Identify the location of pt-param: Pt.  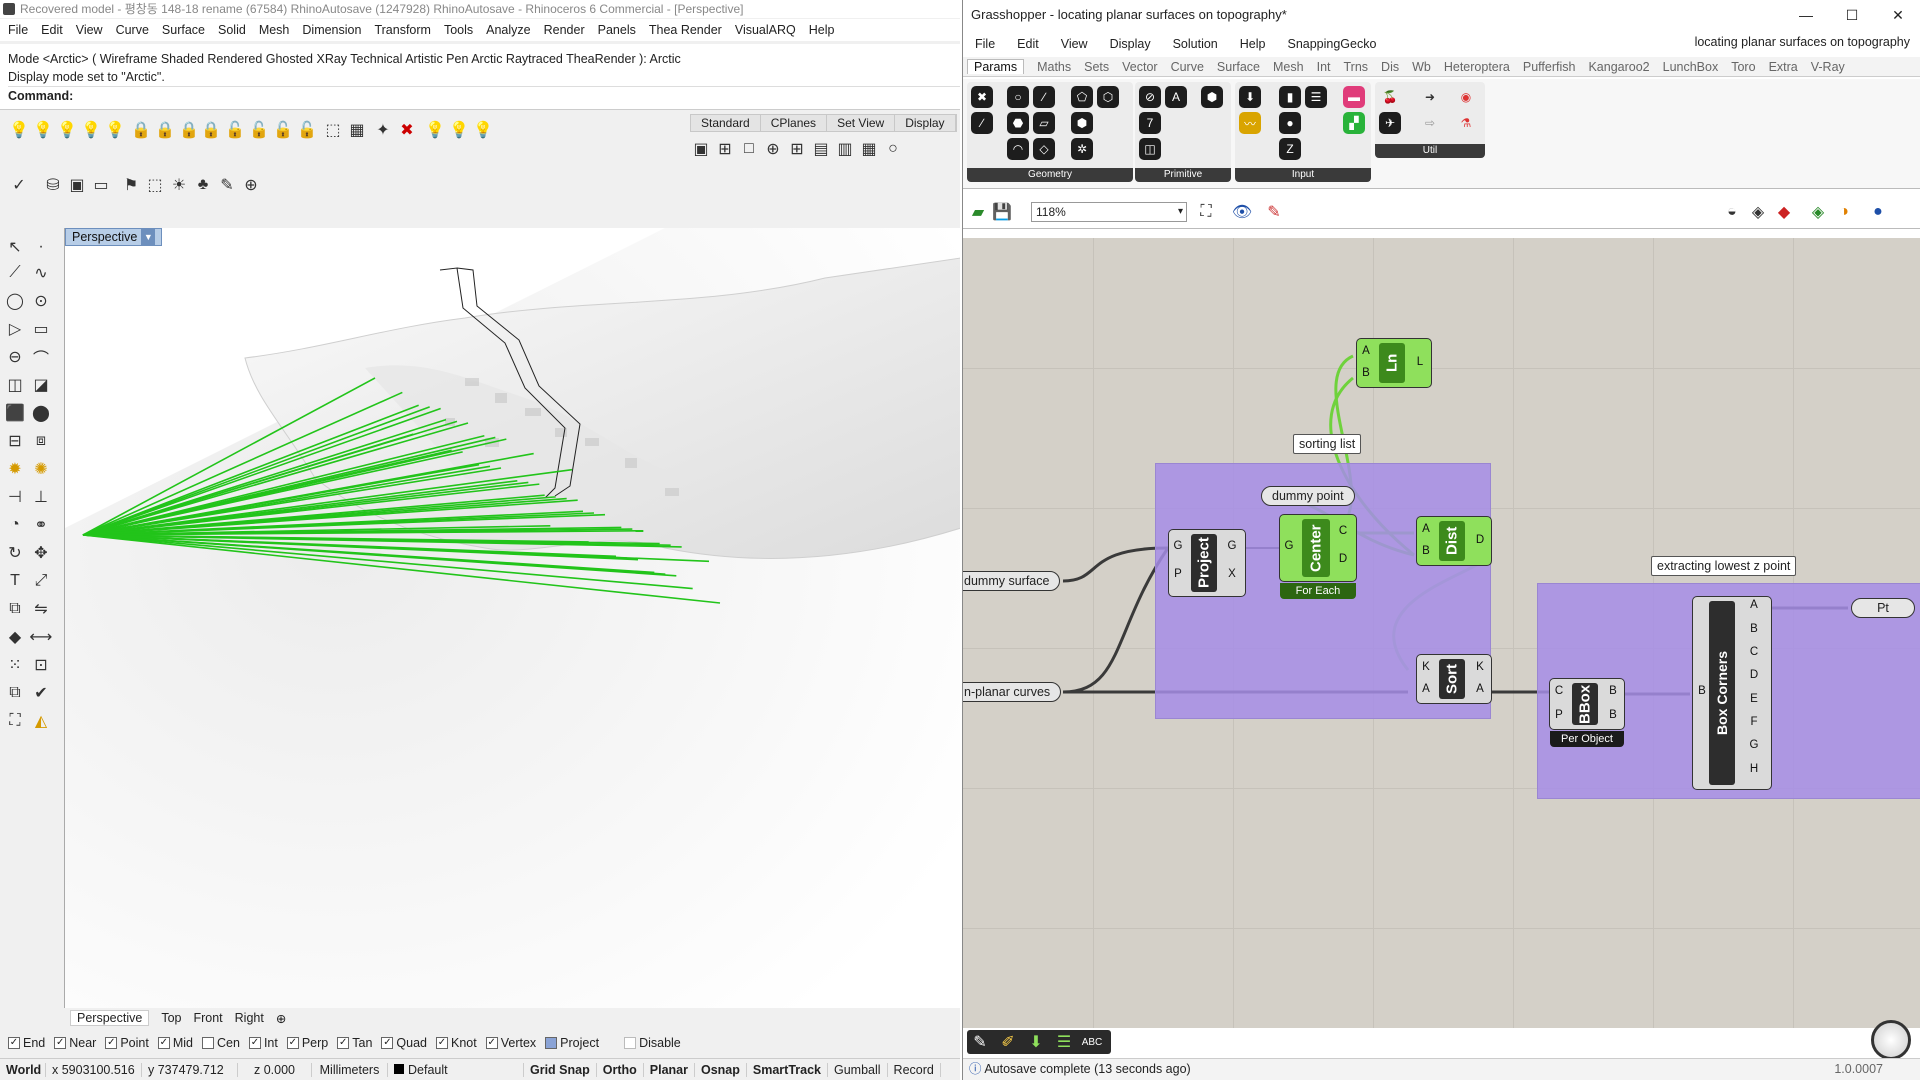
(1883, 608).